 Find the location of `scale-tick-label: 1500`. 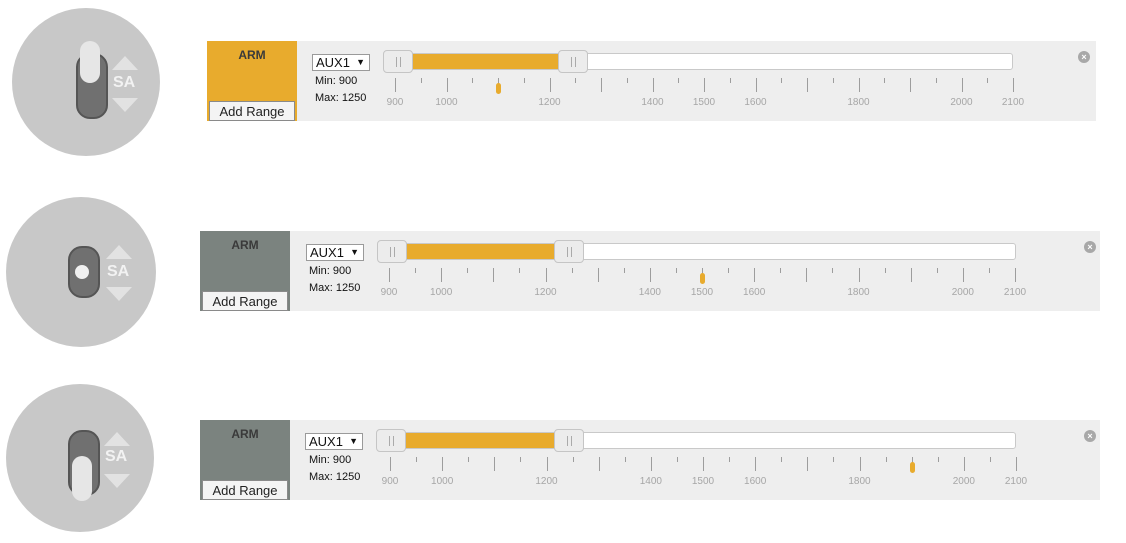

scale-tick-label: 1500 is located at coordinates (703, 481).